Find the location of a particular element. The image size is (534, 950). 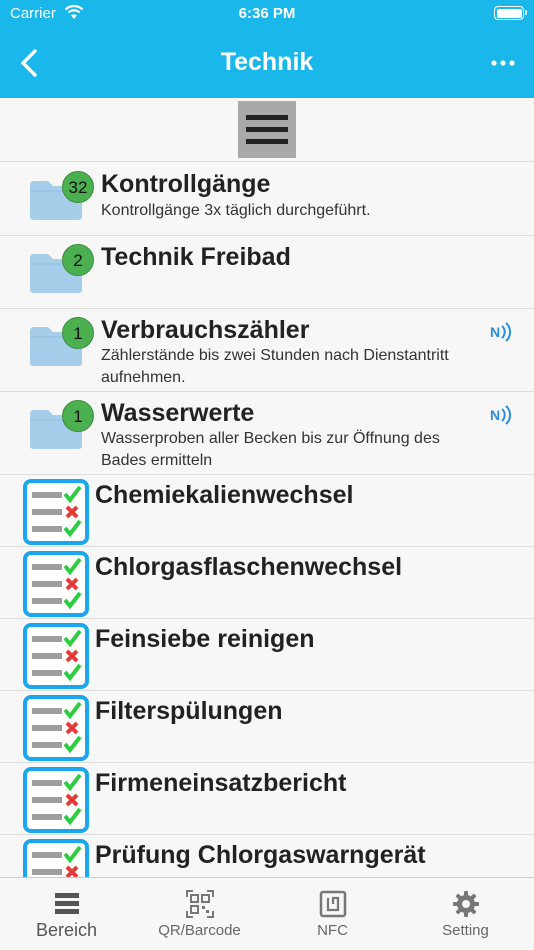

hamburger-menu-button is located at coordinates (267, 129).